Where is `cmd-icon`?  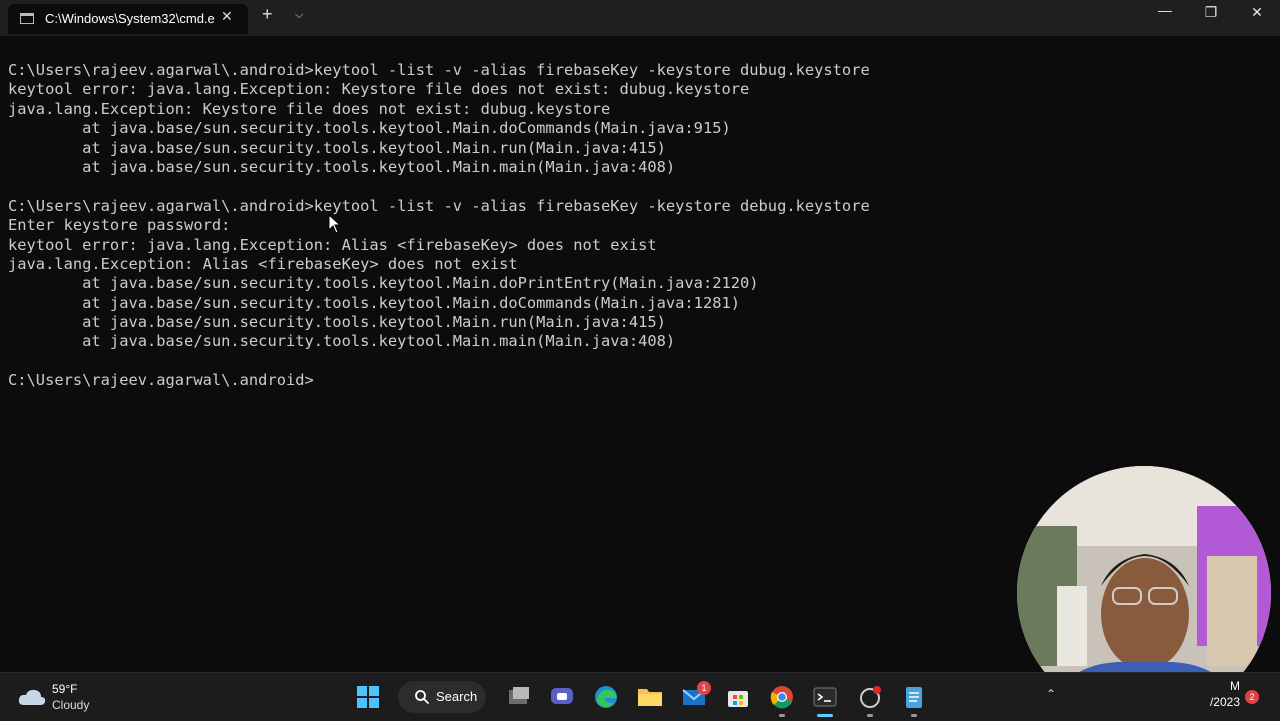
cmd-icon is located at coordinates (27, 18).